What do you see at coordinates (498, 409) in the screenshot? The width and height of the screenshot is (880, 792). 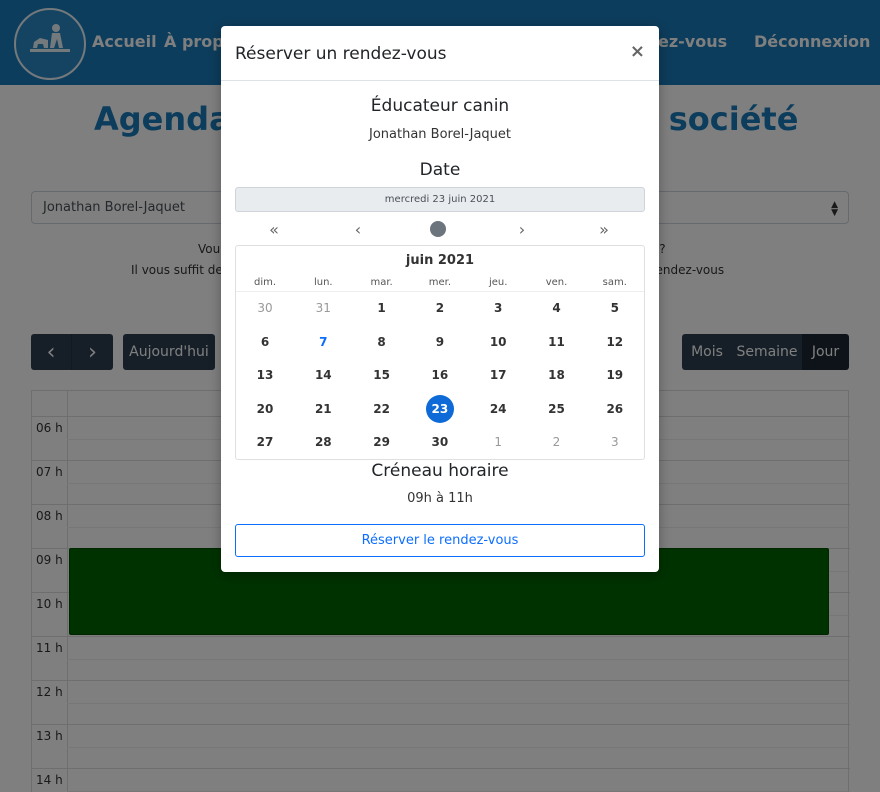 I see `datepicker-day: 24` at bounding box center [498, 409].